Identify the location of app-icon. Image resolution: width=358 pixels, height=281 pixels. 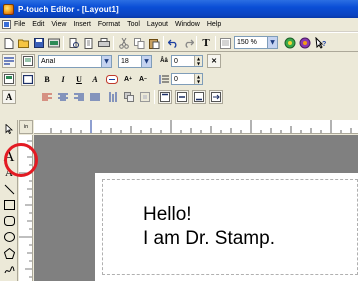
(8, 9).